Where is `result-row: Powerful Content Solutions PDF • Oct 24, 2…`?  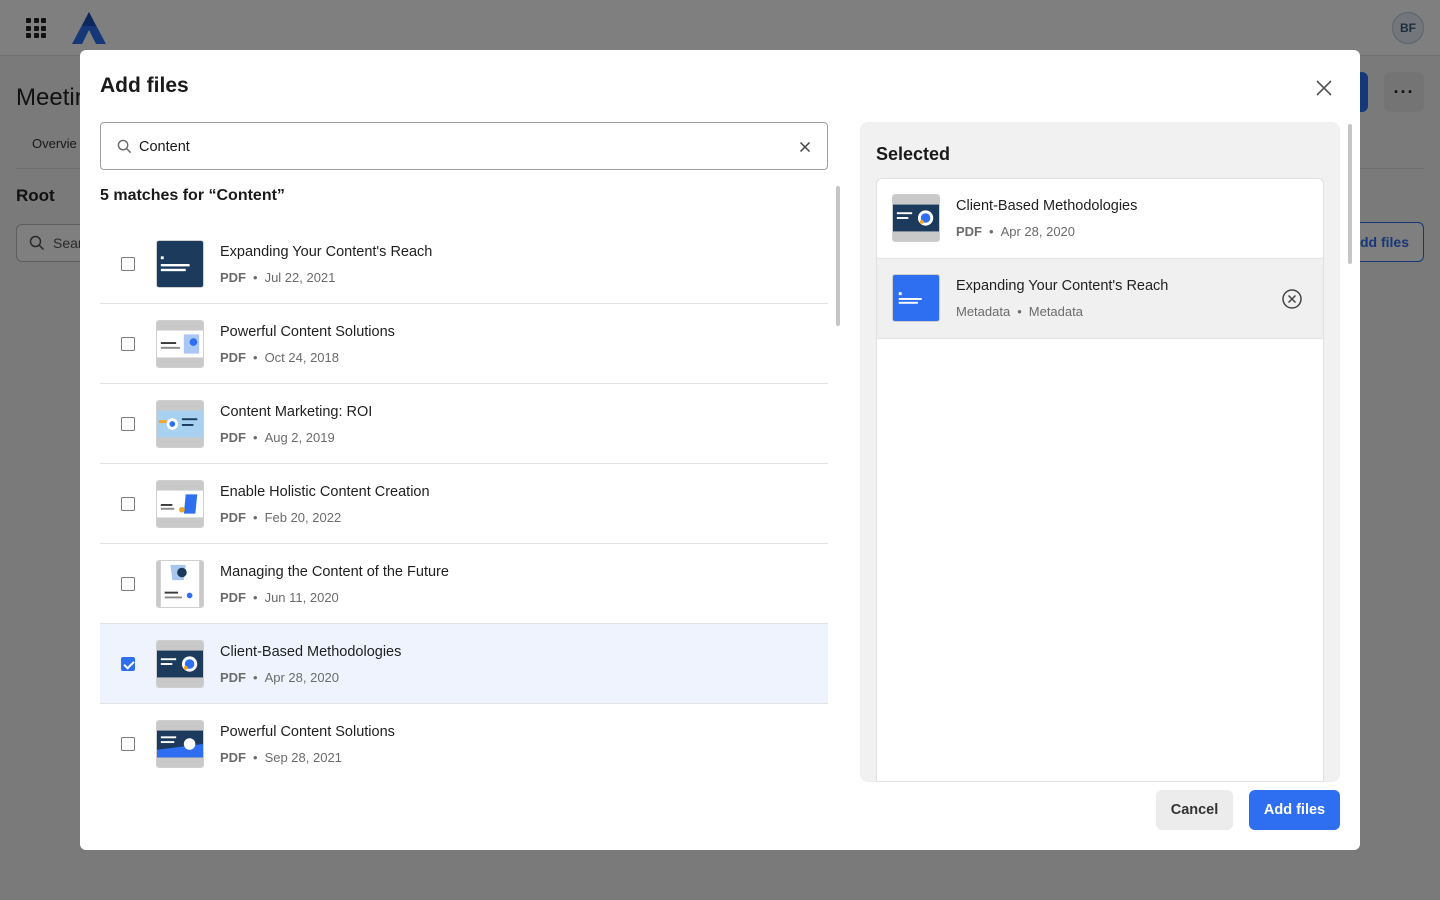 result-row: Powerful Content Solutions PDF • Oct 24, 2… is located at coordinates (464, 344).